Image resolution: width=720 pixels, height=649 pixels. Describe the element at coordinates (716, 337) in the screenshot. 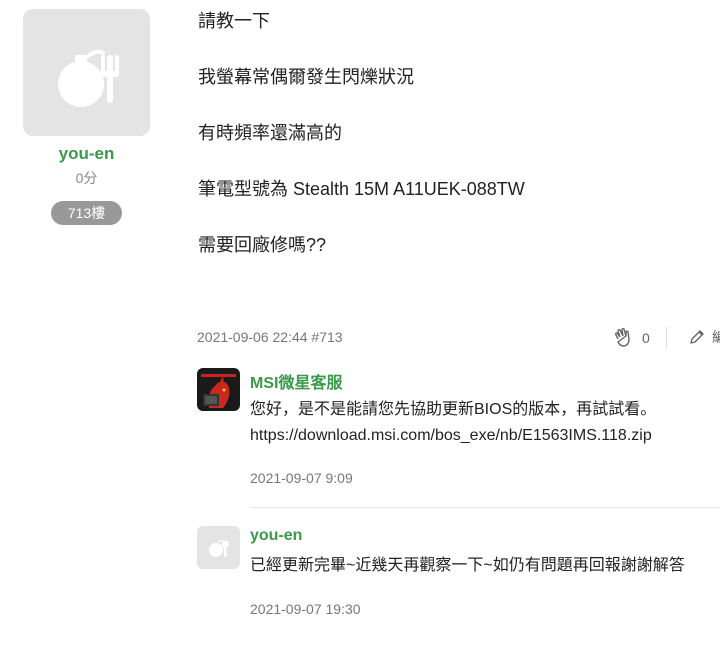

I see `edit-label: 編` at that location.